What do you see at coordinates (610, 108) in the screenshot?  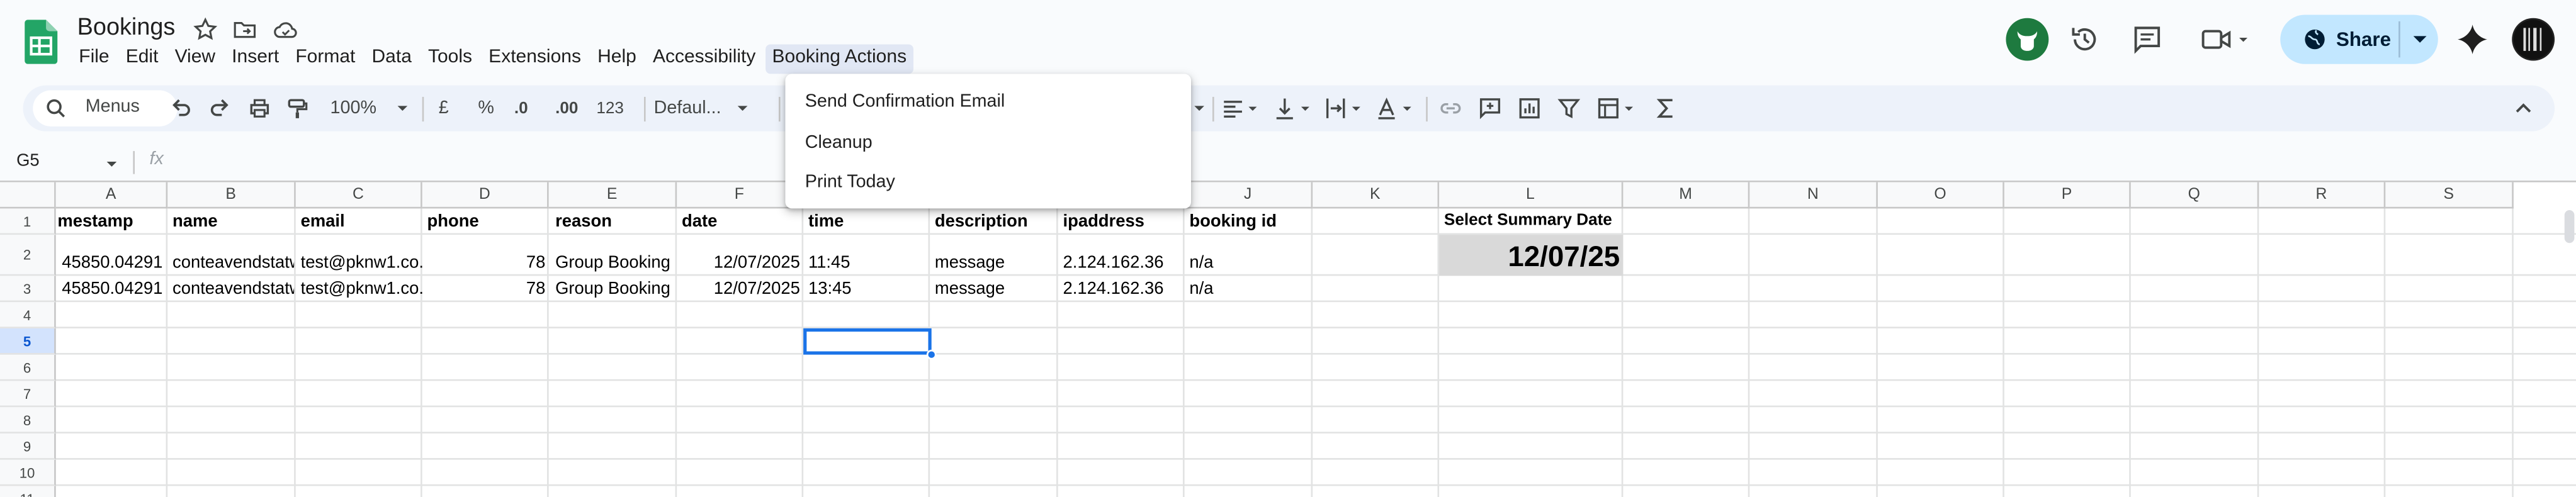 I see `more-formats-button: 123` at bounding box center [610, 108].